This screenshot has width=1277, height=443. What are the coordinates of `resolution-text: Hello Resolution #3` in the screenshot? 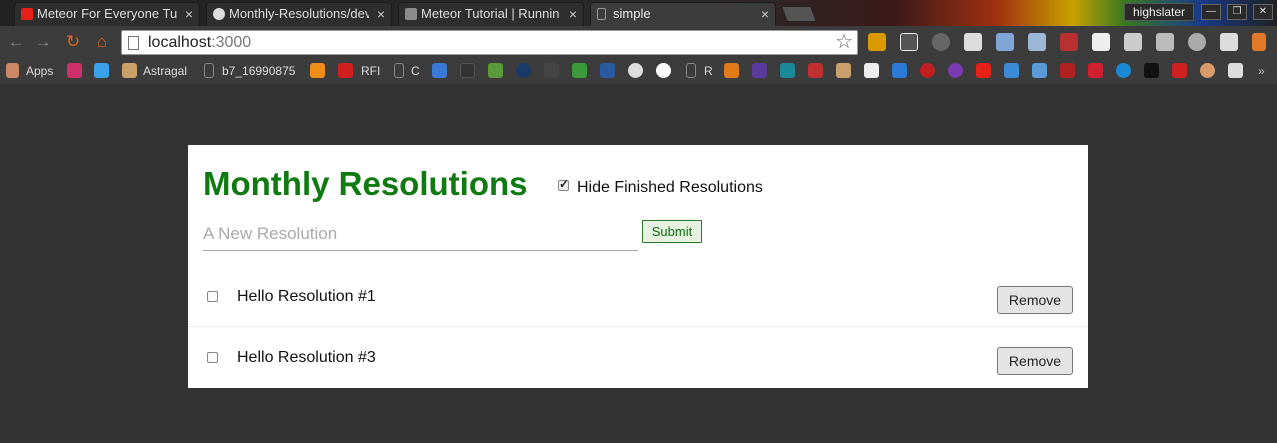 It's located at (306, 357).